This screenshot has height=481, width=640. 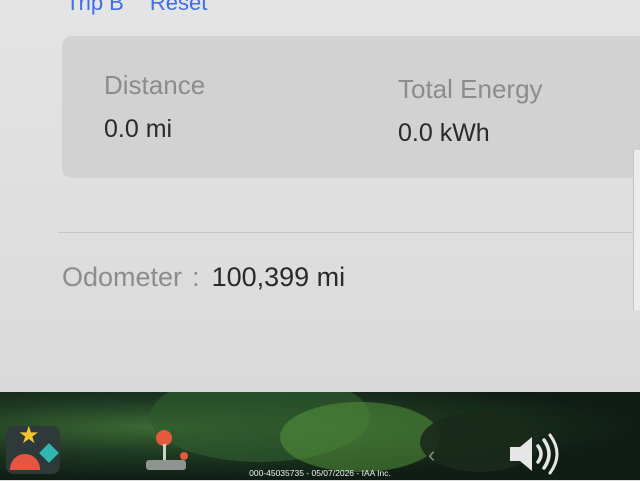 I want to click on odometer-label: Odometer, so click(x=122, y=277).